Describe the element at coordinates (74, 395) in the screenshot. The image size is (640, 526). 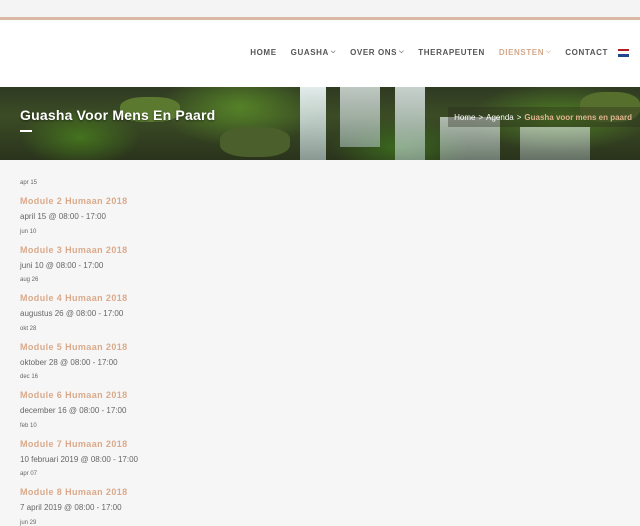
I see `event-title-link: Module 6 Humaan 2018` at that location.